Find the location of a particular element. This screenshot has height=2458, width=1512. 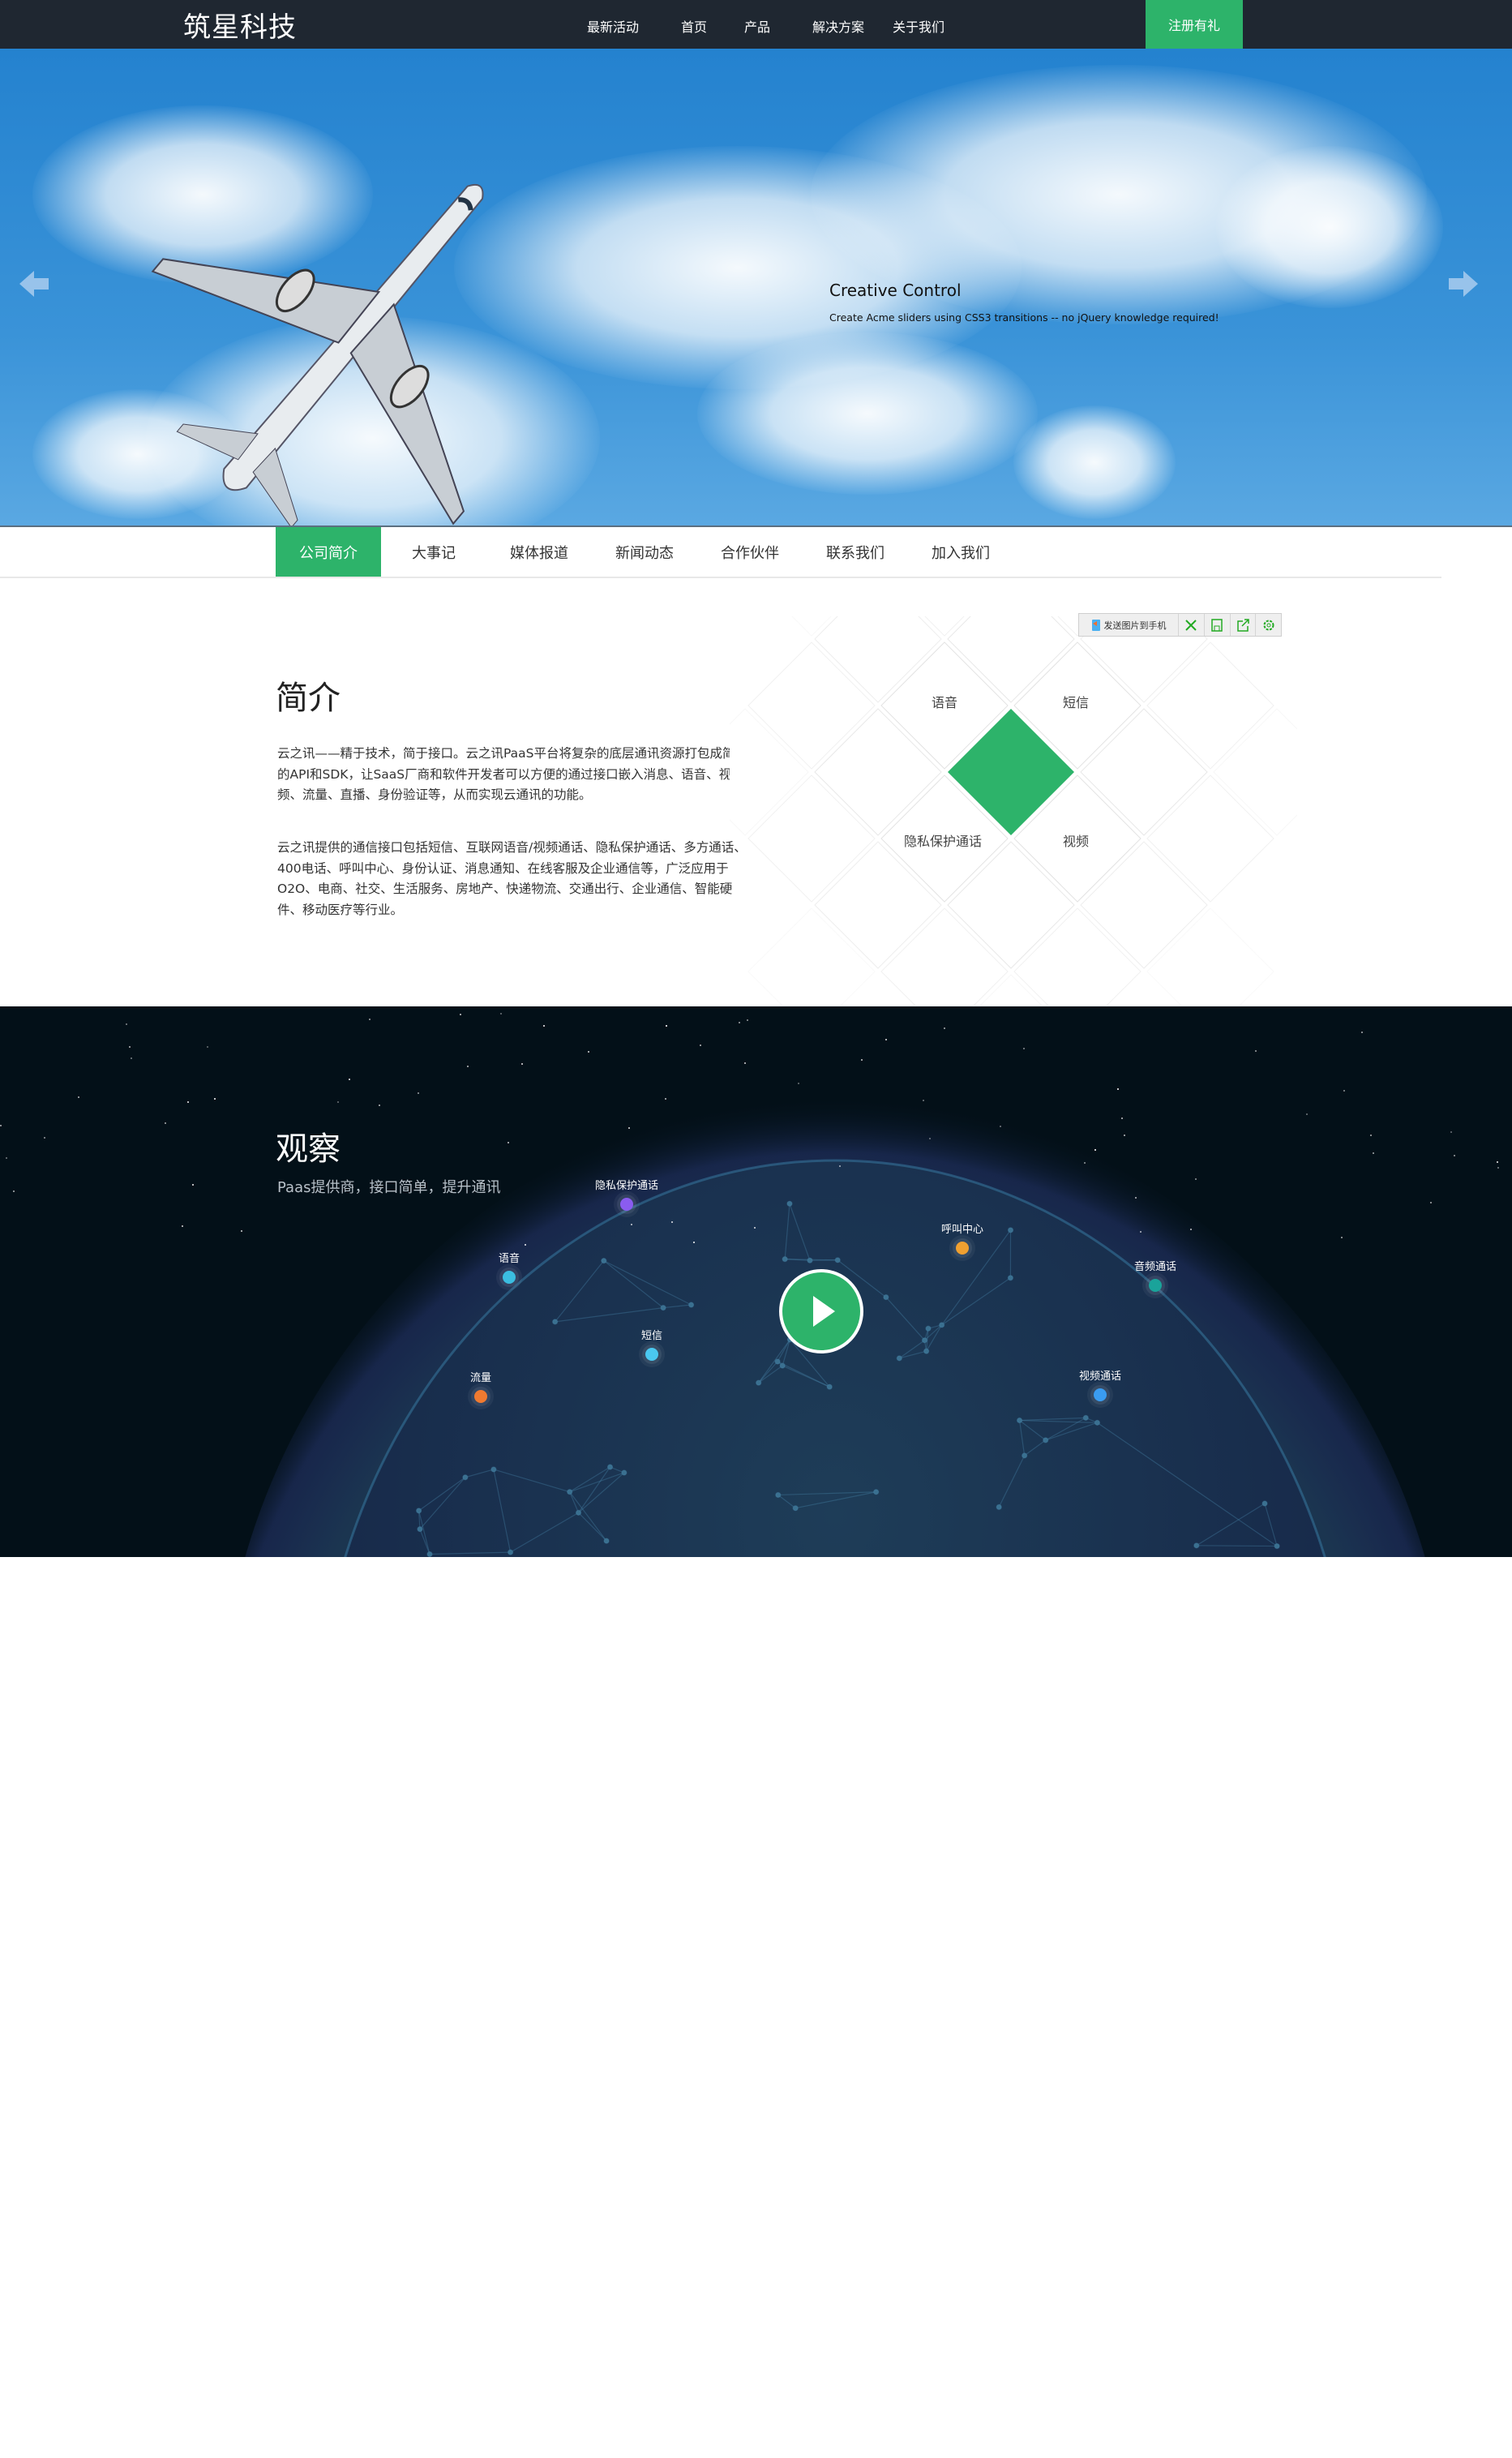

tab-join: 加入我们 is located at coordinates (960, 552).